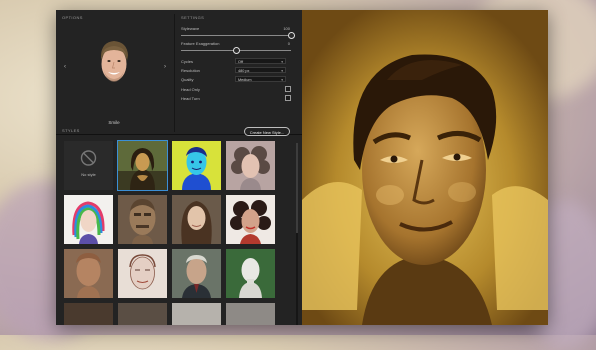  I want to click on scrollbar-grip, so click(297, 188).